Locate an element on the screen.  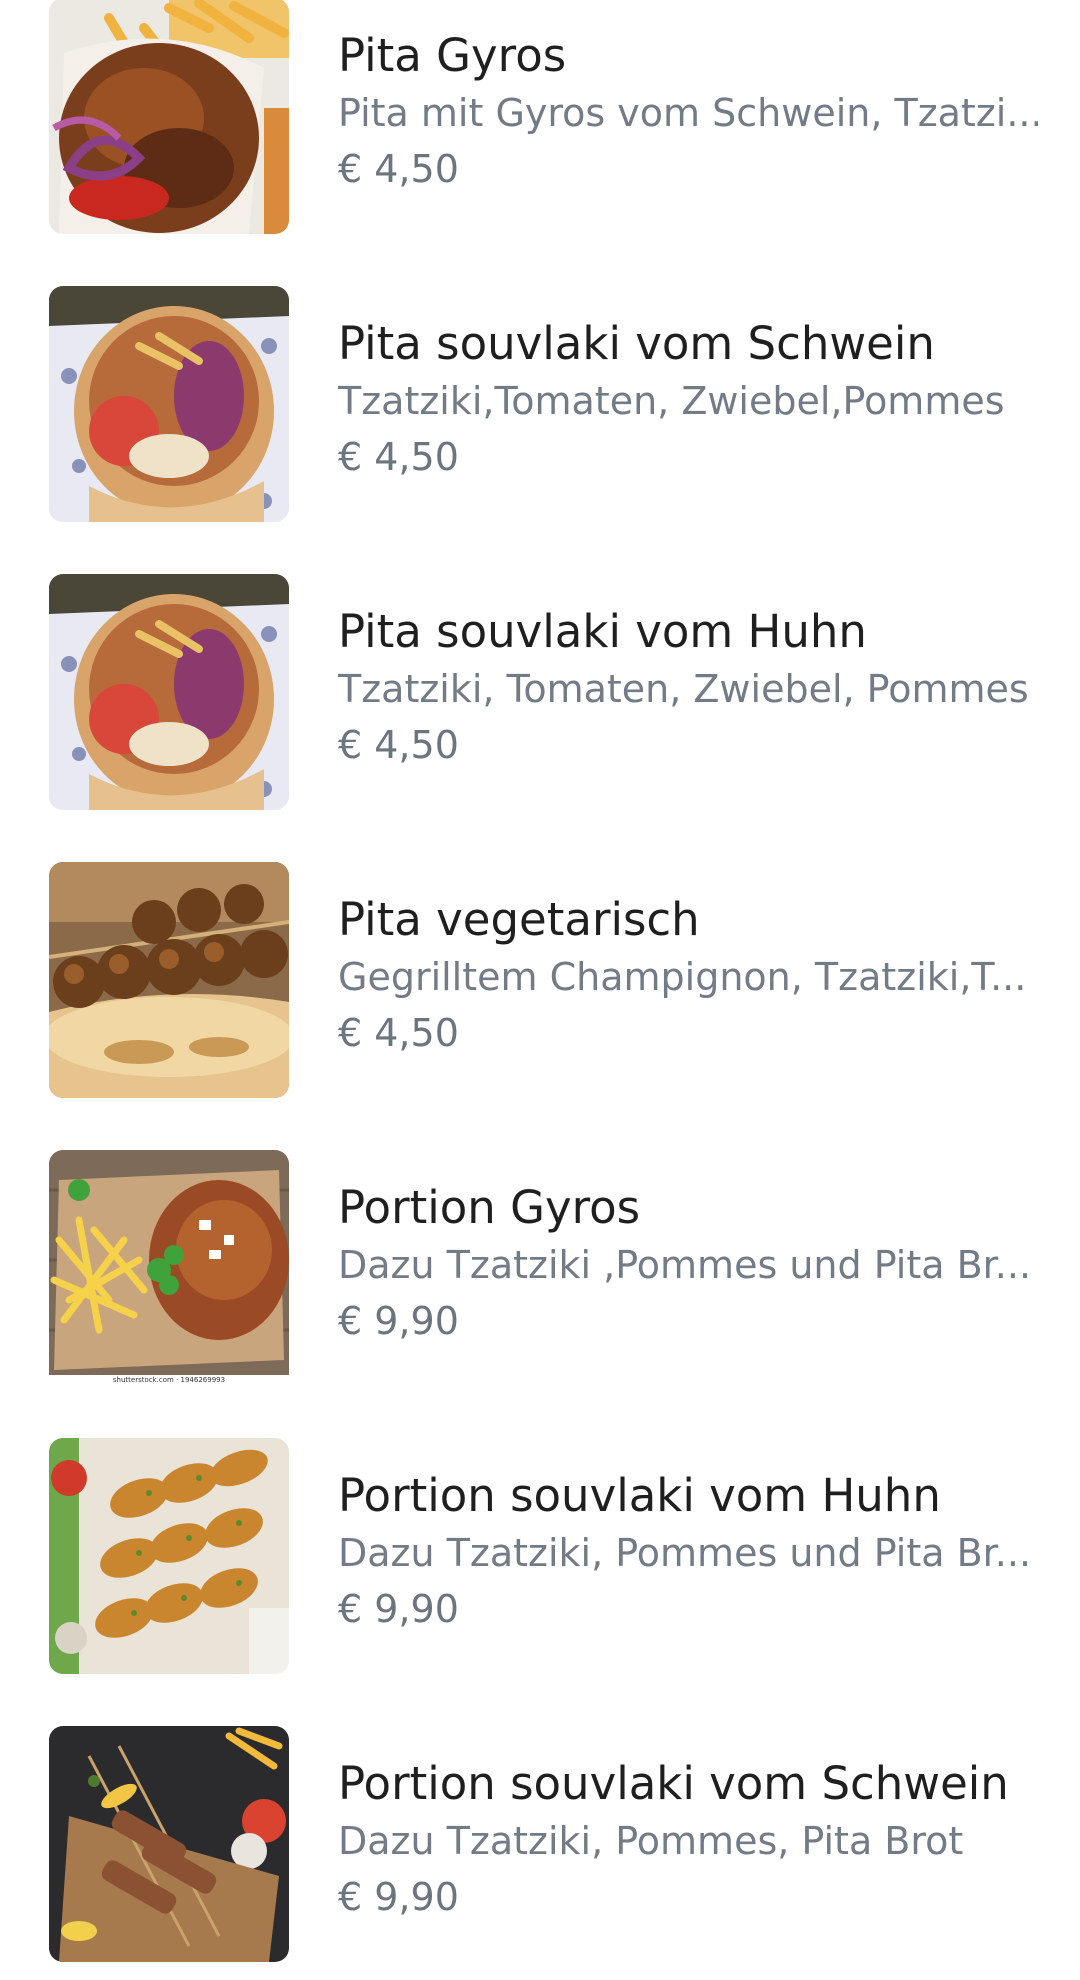
item-name: Pita Gyros is located at coordinates (452, 55).